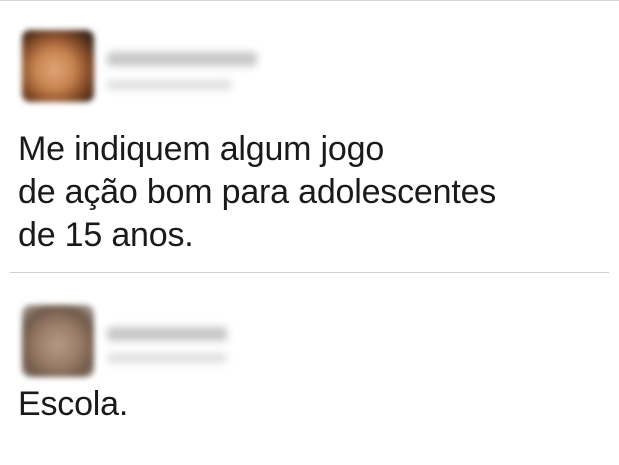  What do you see at coordinates (309, 0) in the screenshot?
I see `top-divider` at bounding box center [309, 0].